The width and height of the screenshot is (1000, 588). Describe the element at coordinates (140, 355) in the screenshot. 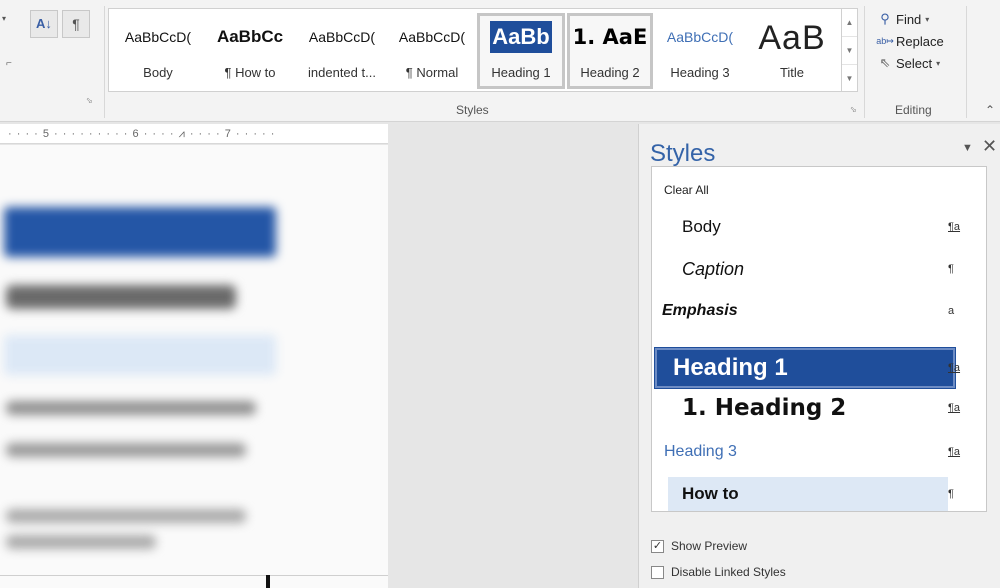

I see `blurred-highlight-block` at that location.